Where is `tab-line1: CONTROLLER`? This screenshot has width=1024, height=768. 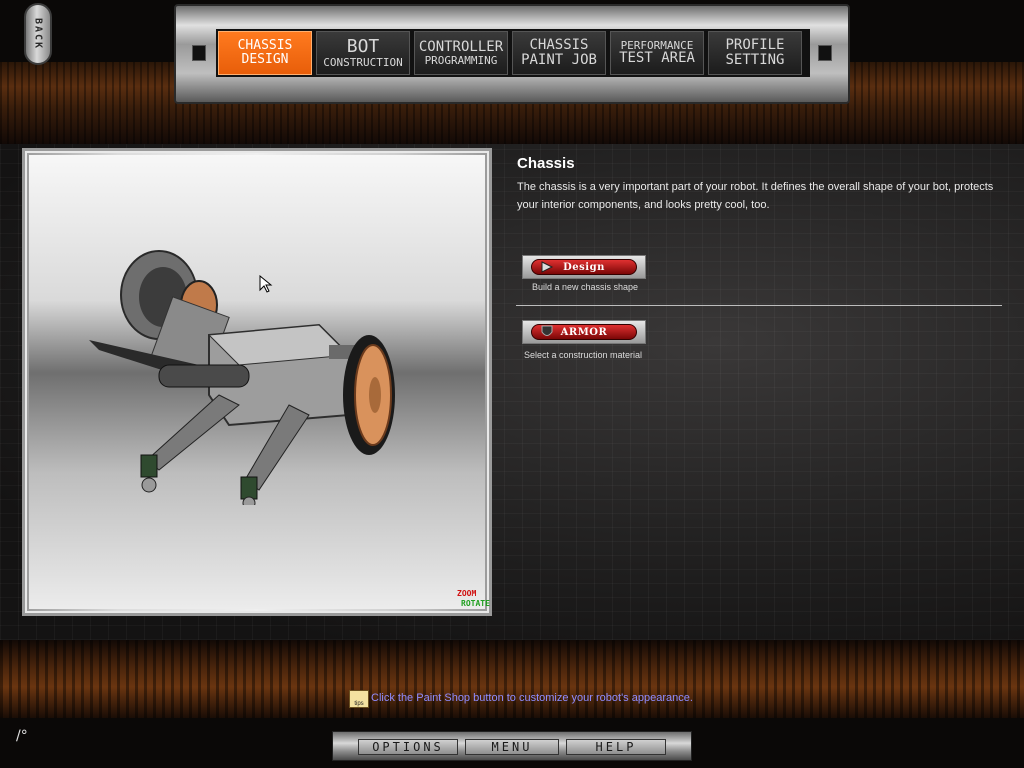
tab-line1: CONTROLLER is located at coordinates (461, 46).